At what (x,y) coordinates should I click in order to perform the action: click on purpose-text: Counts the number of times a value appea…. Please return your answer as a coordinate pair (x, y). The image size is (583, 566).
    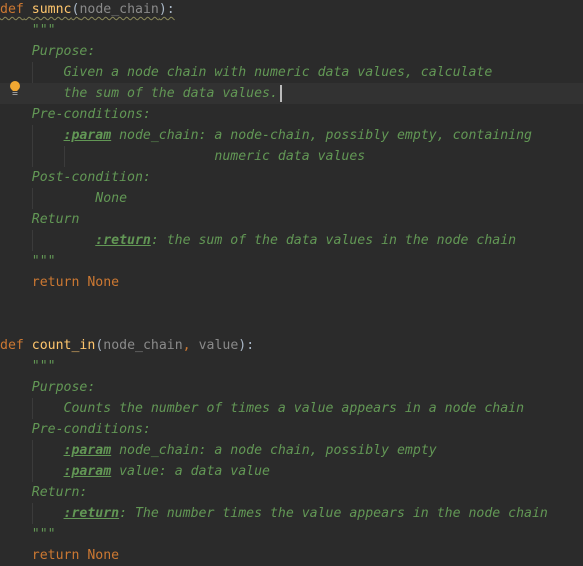
    Looking at the image, I should click on (294, 408).